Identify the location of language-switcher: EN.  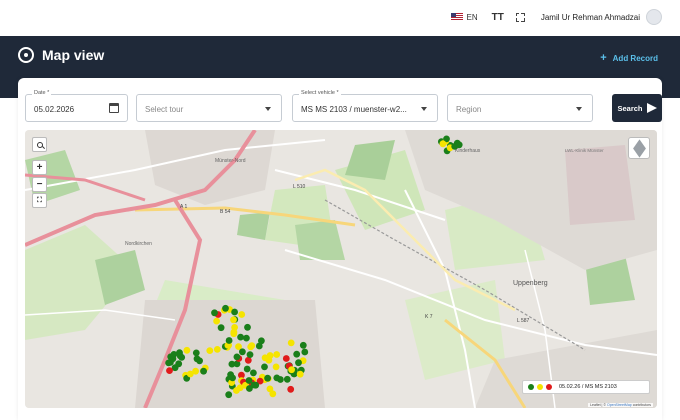
(464, 17).